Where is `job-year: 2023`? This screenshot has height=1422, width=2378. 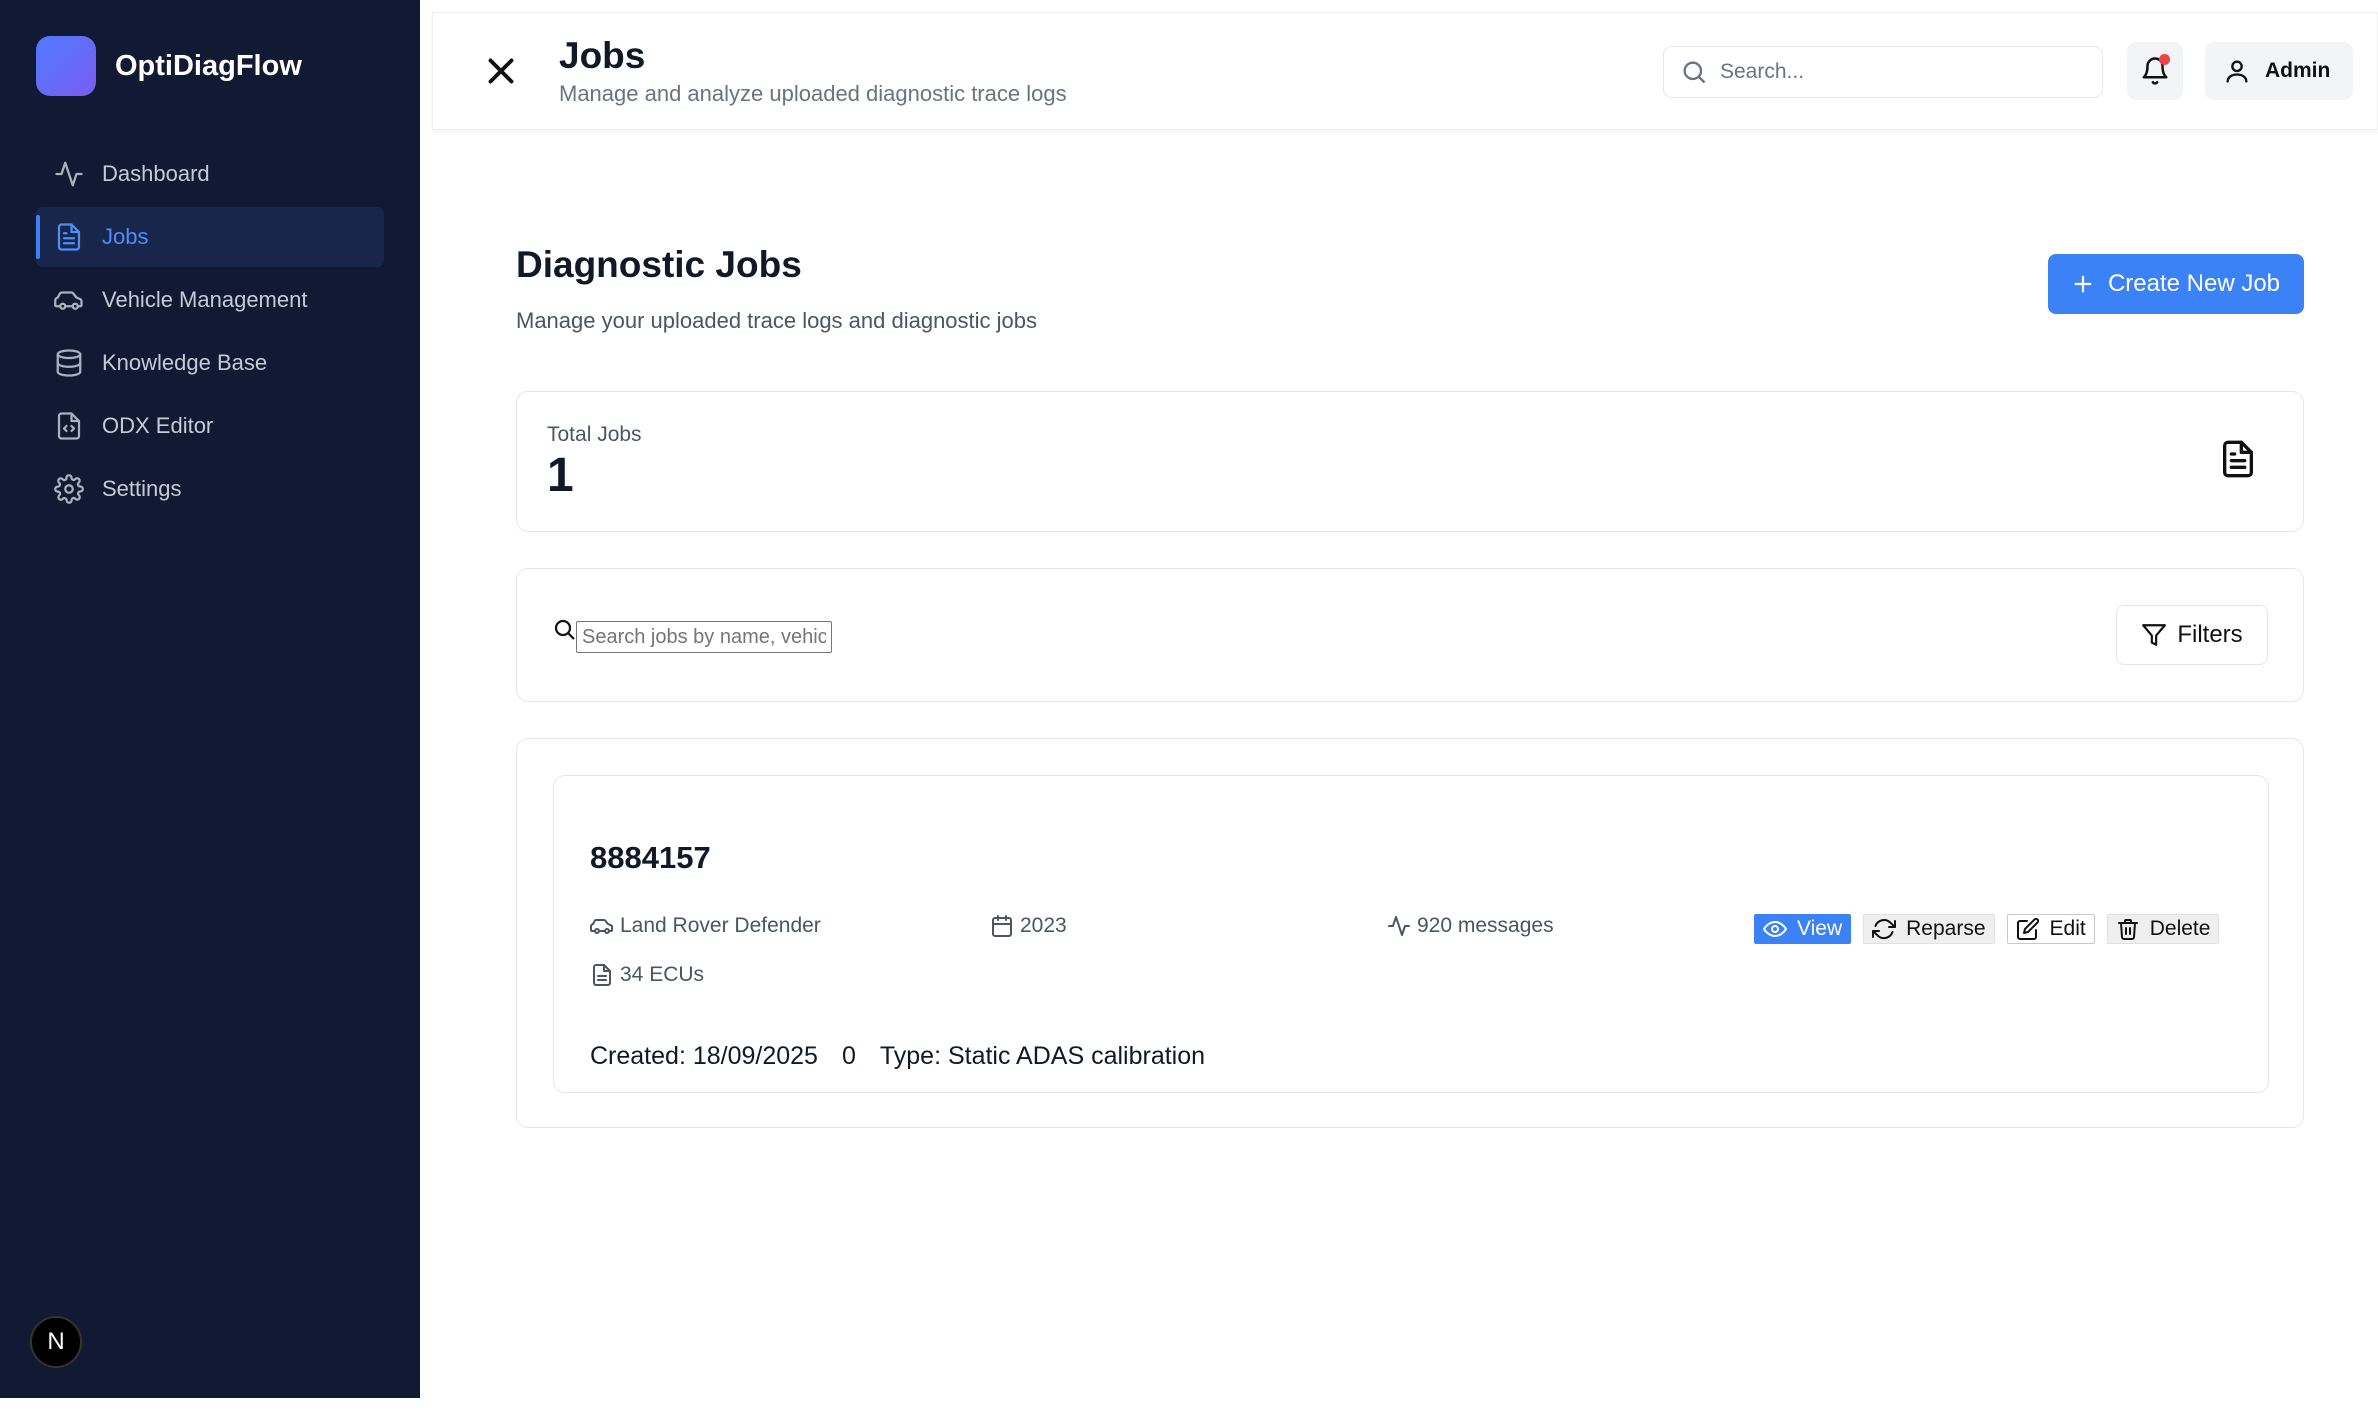
job-year: 2023 is located at coordinates (1028, 926).